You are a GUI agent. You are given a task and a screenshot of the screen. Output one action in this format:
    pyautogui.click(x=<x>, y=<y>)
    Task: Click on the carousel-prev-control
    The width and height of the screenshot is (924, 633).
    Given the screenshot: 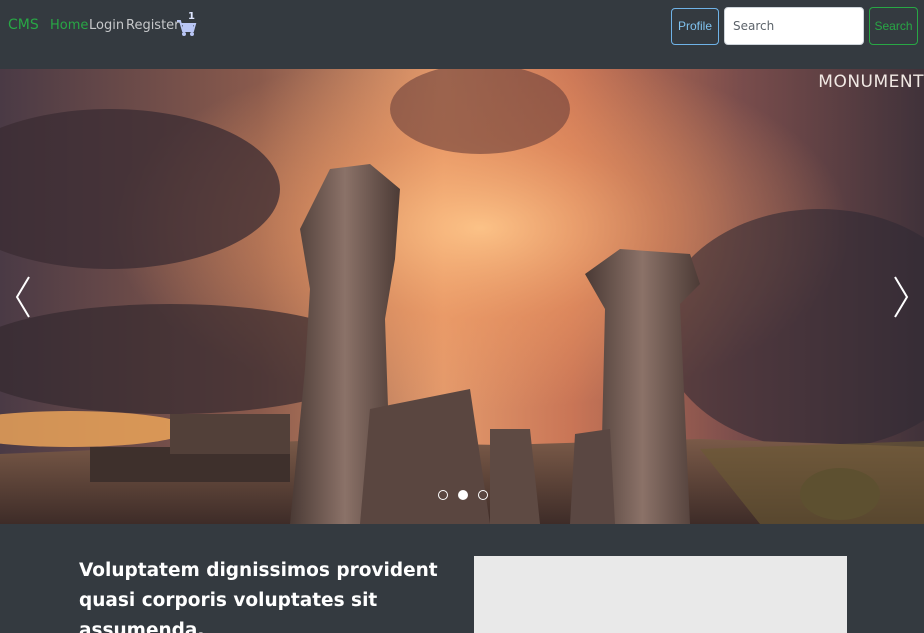 What is the action you would take?
    pyautogui.click(x=23, y=297)
    